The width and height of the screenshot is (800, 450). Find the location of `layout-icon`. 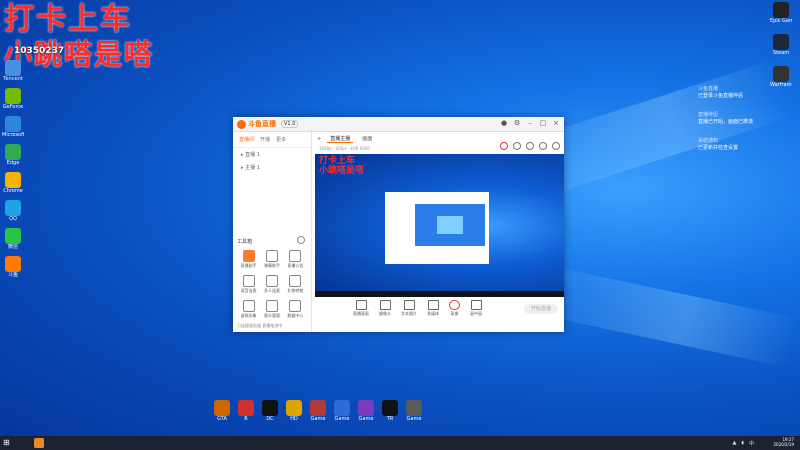

layout-icon is located at coordinates (543, 146).